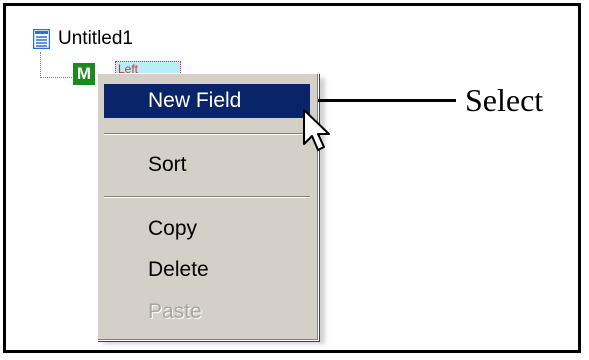 The width and height of the screenshot is (589, 360). I want to click on menu-item-delete: Delete, so click(207, 270).